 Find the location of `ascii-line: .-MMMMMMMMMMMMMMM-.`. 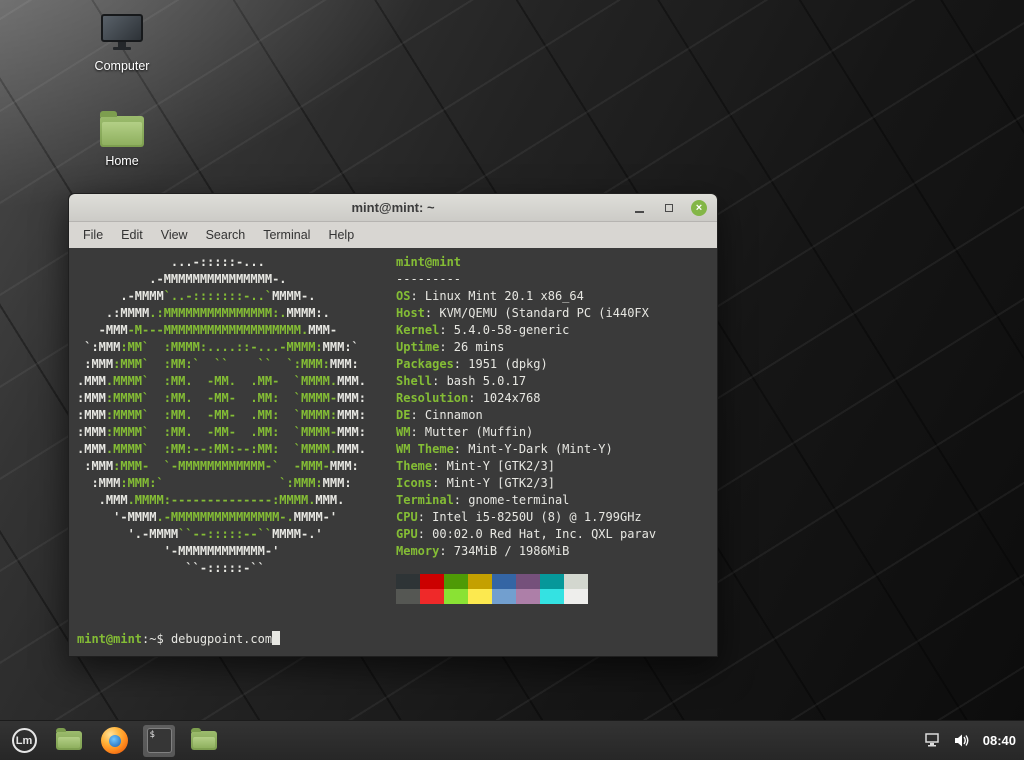

ascii-line: .-MMMMMMMMMMMMMMM-. is located at coordinates (182, 279).